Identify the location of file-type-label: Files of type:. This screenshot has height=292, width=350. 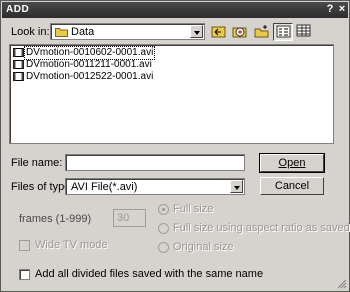
(42, 187).